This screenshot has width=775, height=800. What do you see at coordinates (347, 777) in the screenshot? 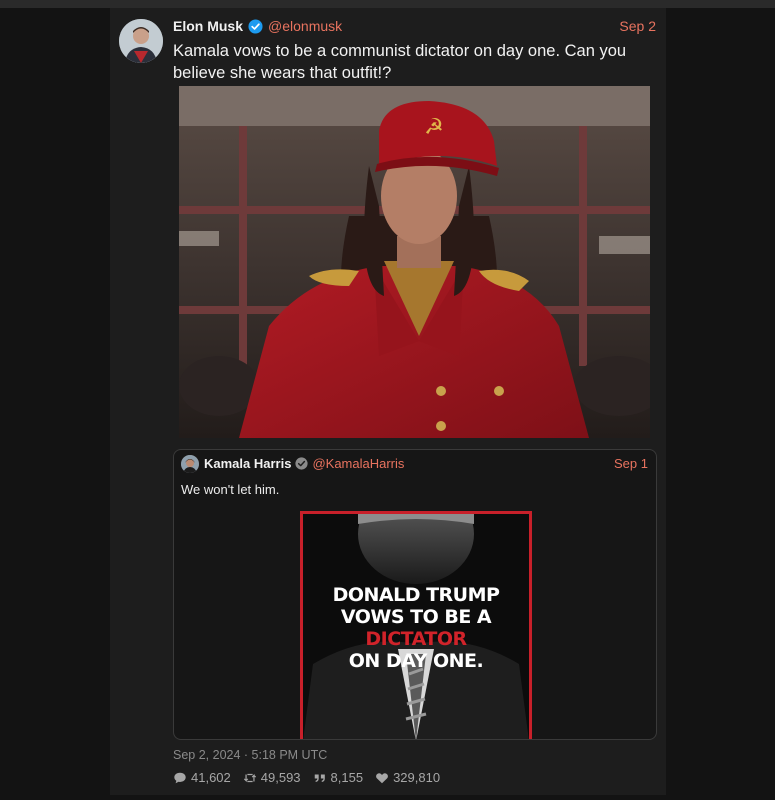
I see `quote-count: 8,155` at bounding box center [347, 777].